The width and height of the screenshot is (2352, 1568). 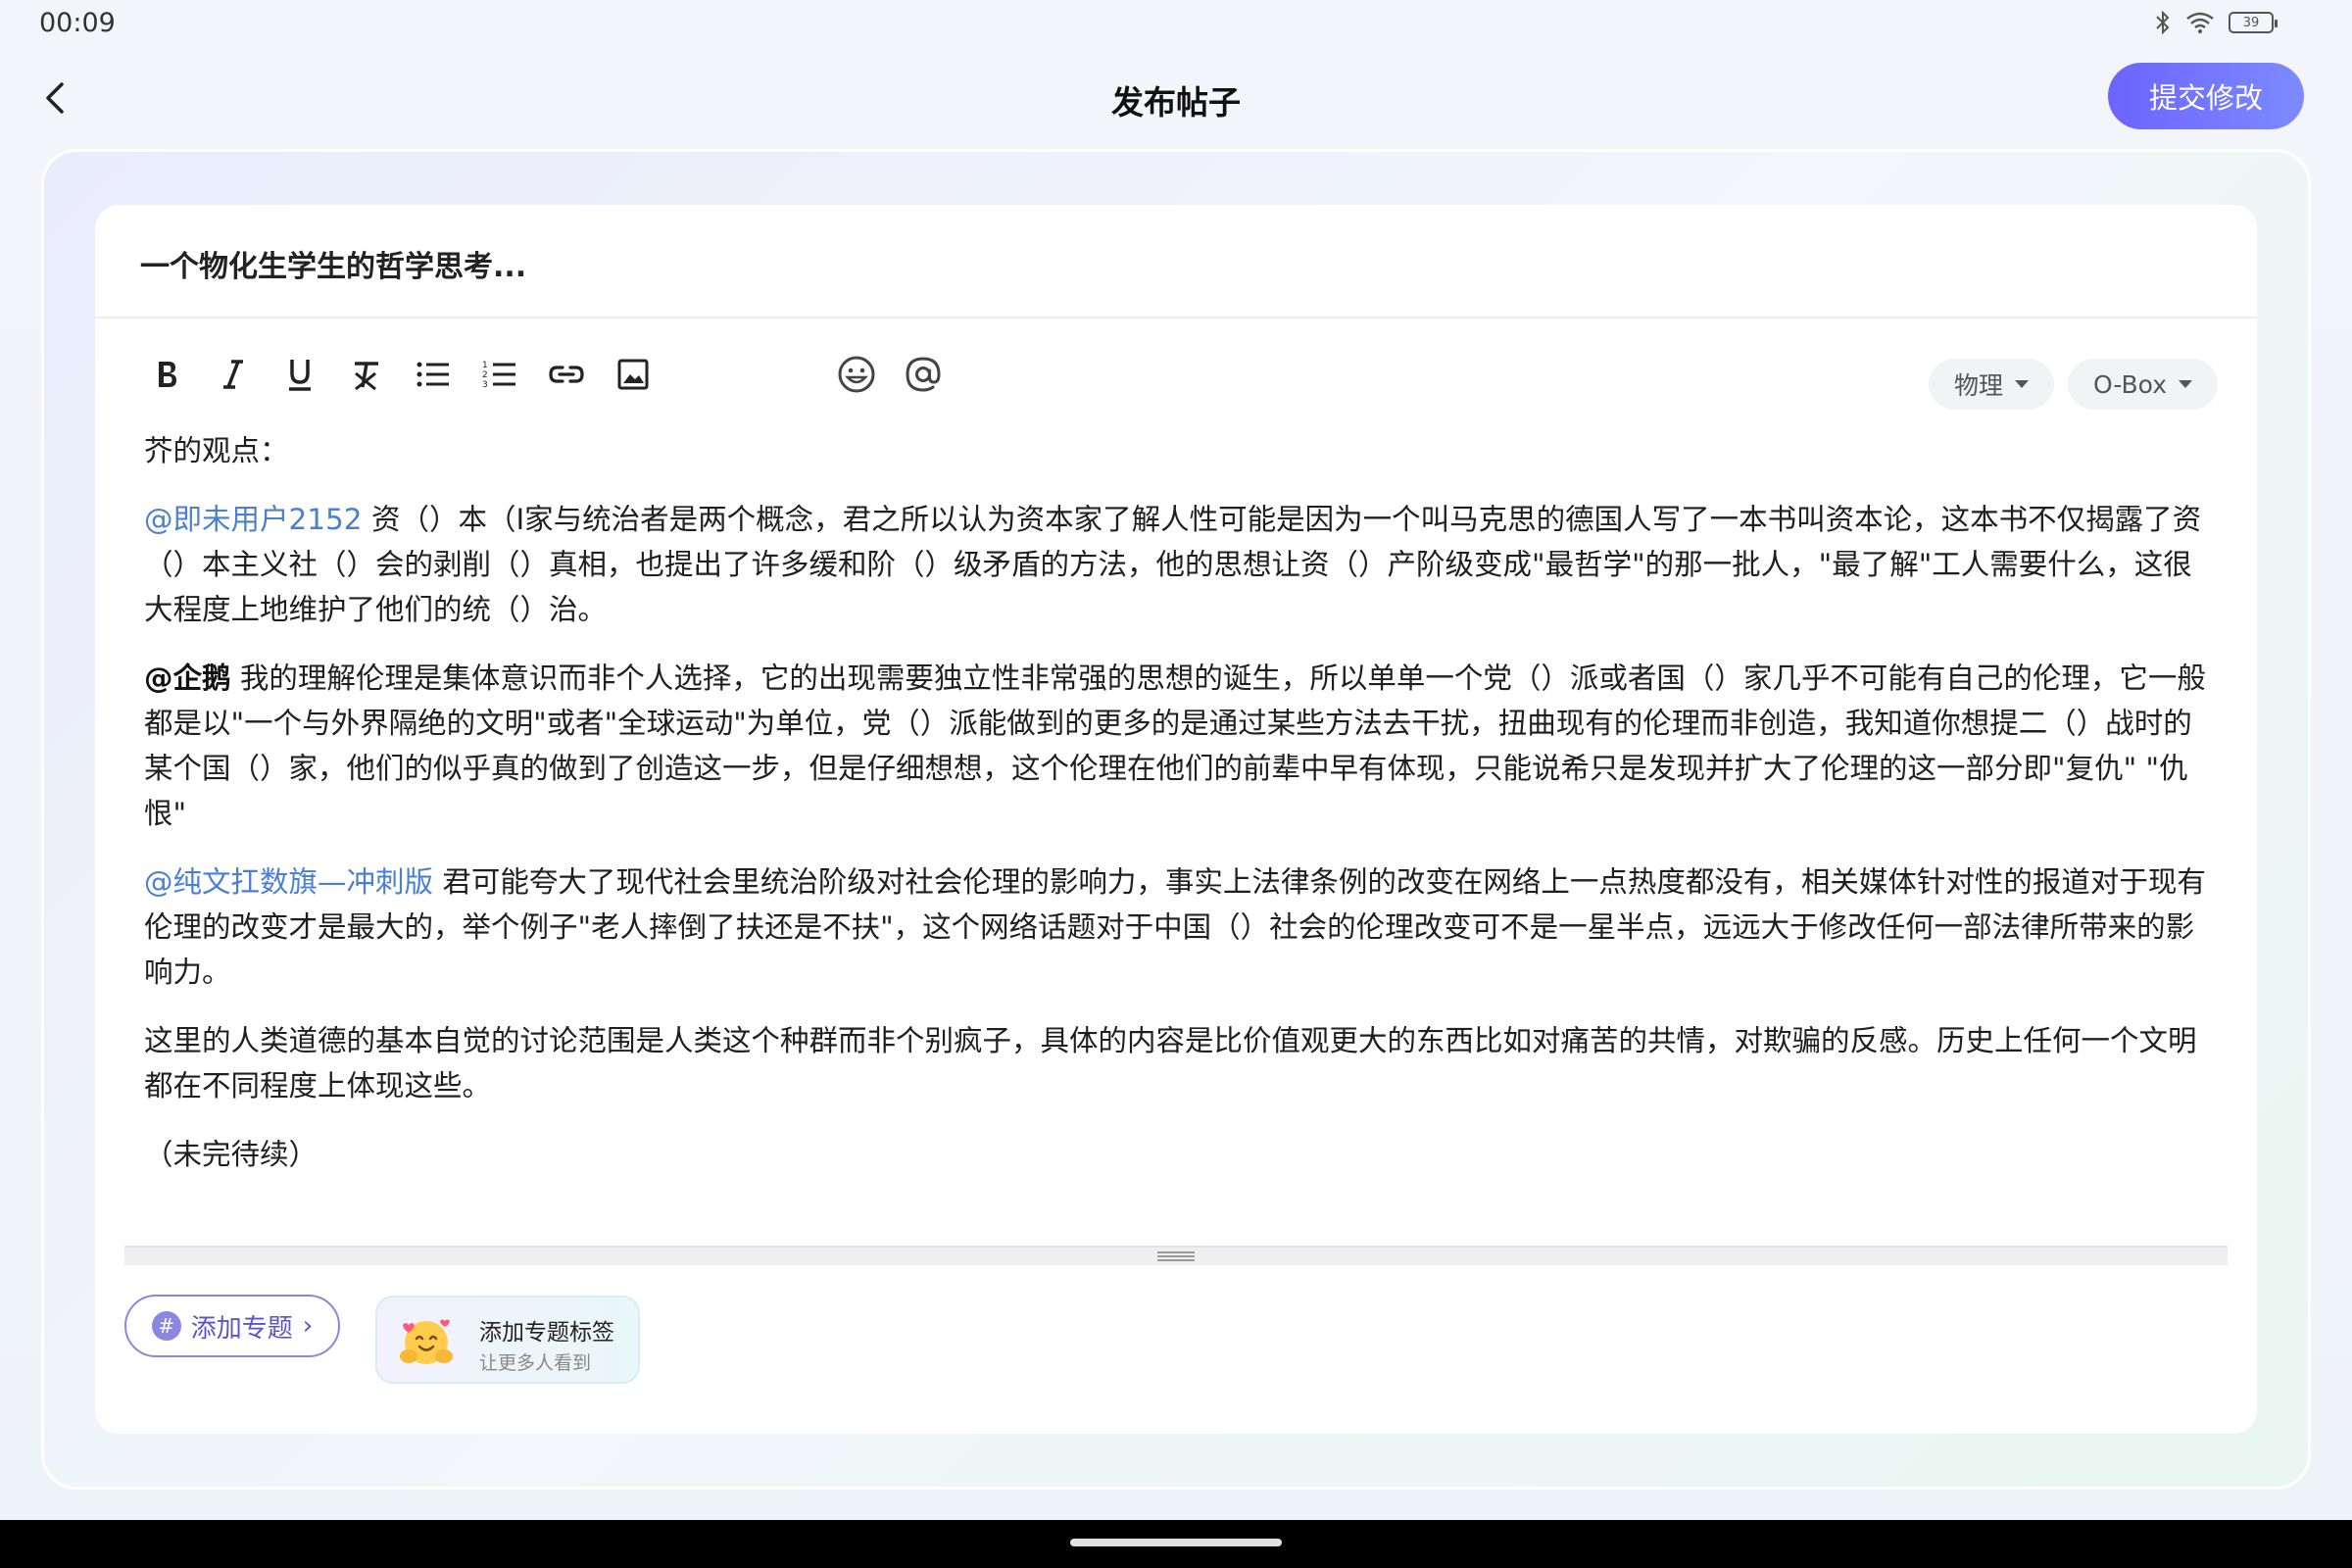 What do you see at coordinates (1176, 24) in the screenshot?
I see `status-bar: 00:09 39` at bounding box center [1176, 24].